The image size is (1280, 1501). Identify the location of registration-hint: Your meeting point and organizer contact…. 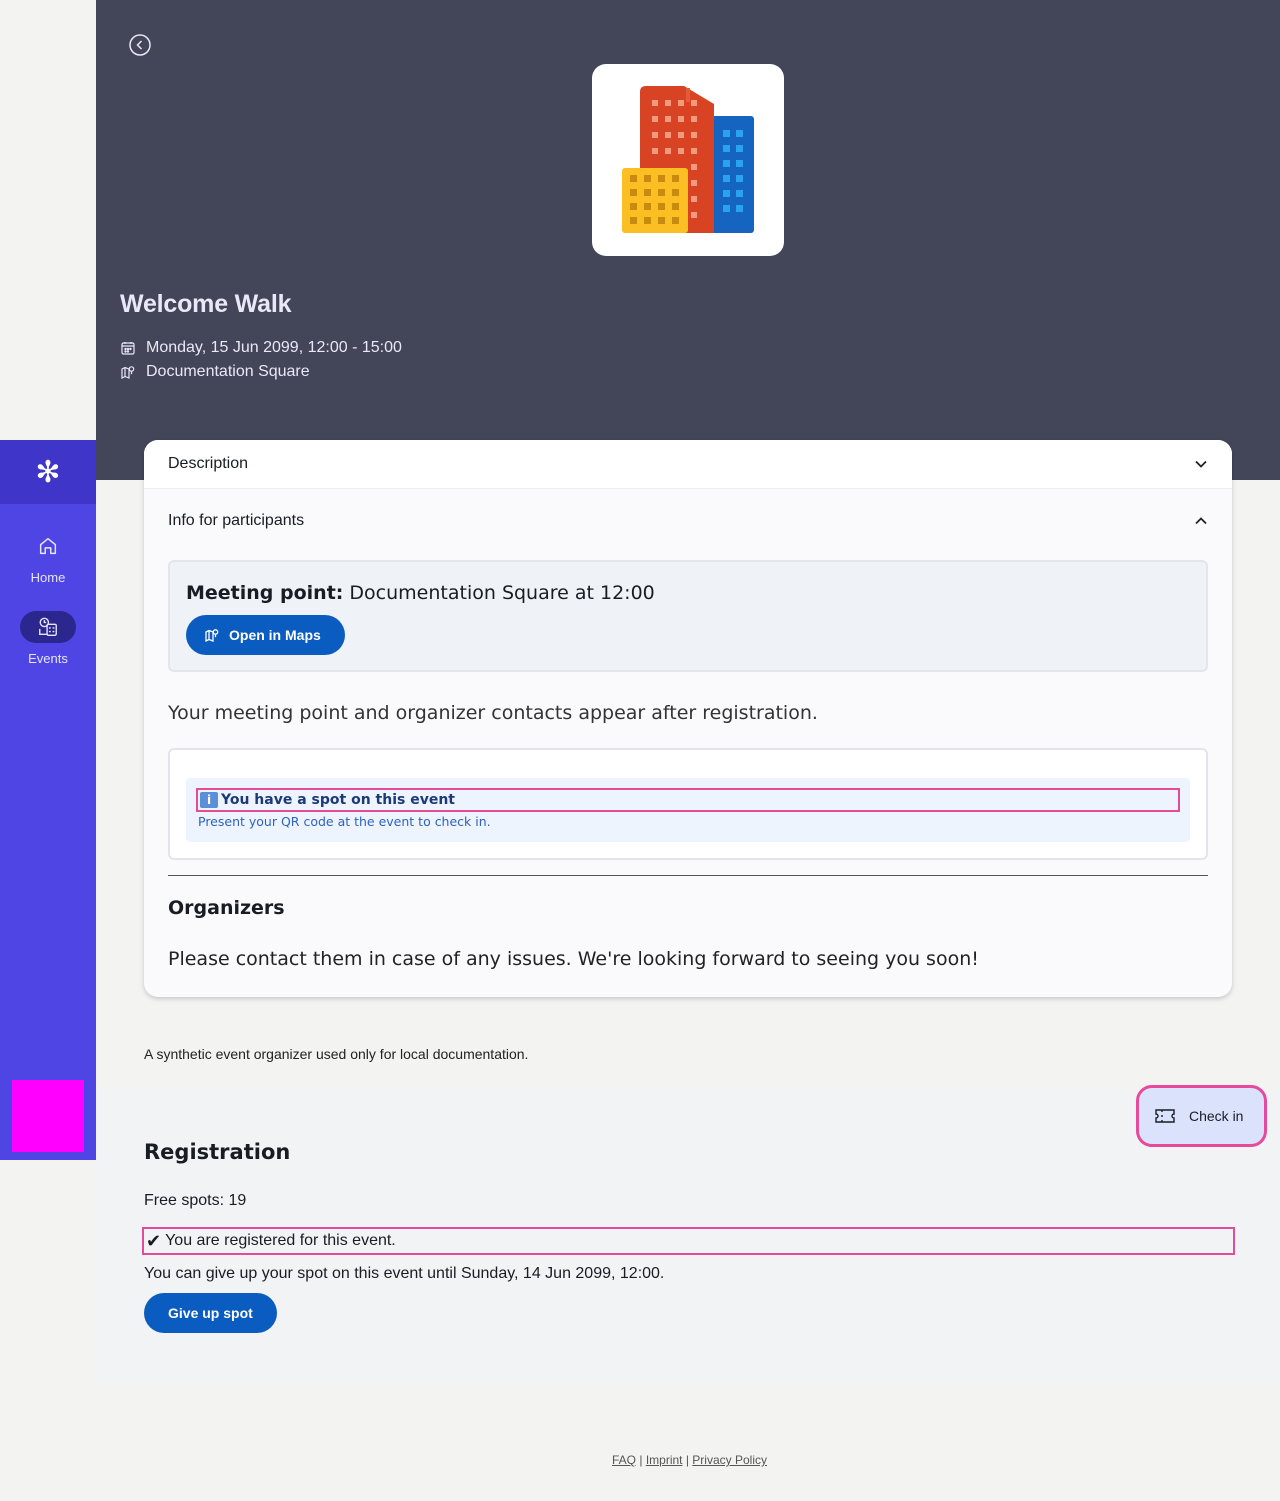
(493, 713).